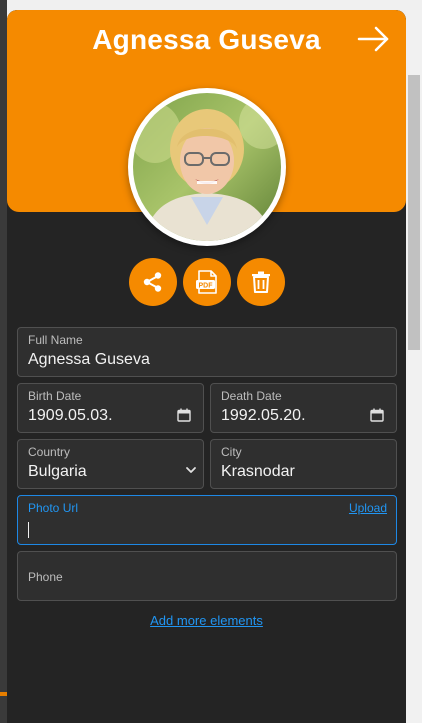 Image resolution: width=422 pixels, height=723 pixels. What do you see at coordinates (414, 212) in the screenshot?
I see `scrollbar-thumb` at bounding box center [414, 212].